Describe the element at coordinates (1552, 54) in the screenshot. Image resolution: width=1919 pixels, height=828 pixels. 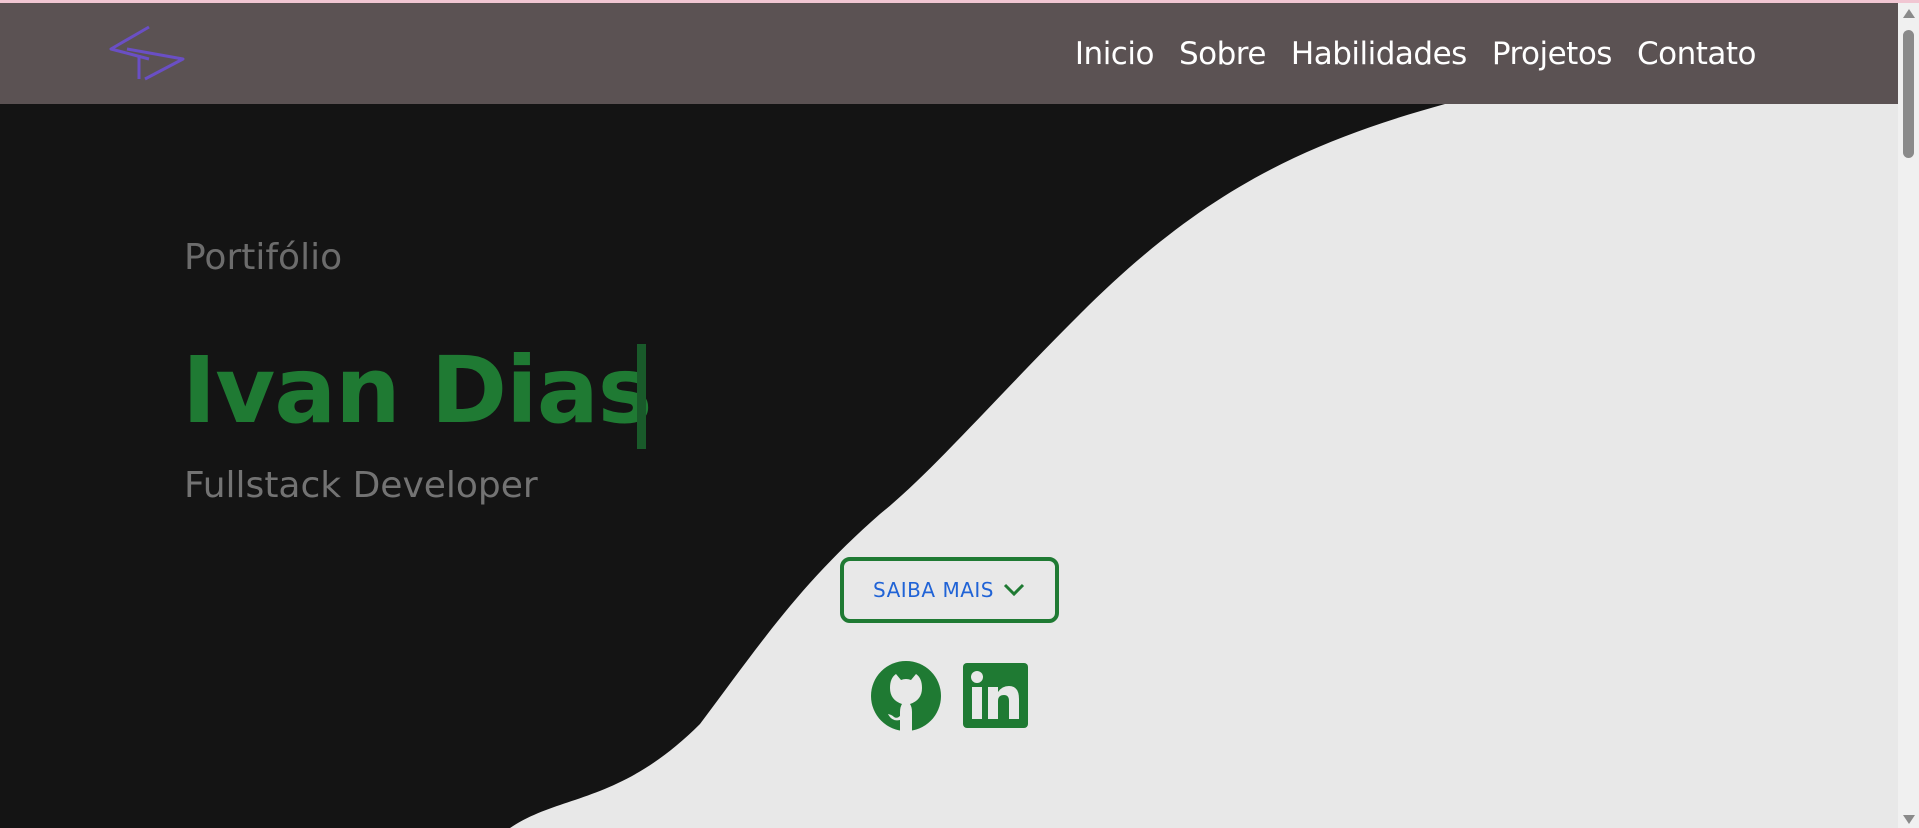
I see `nav-link-projetos: Projetos` at that location.